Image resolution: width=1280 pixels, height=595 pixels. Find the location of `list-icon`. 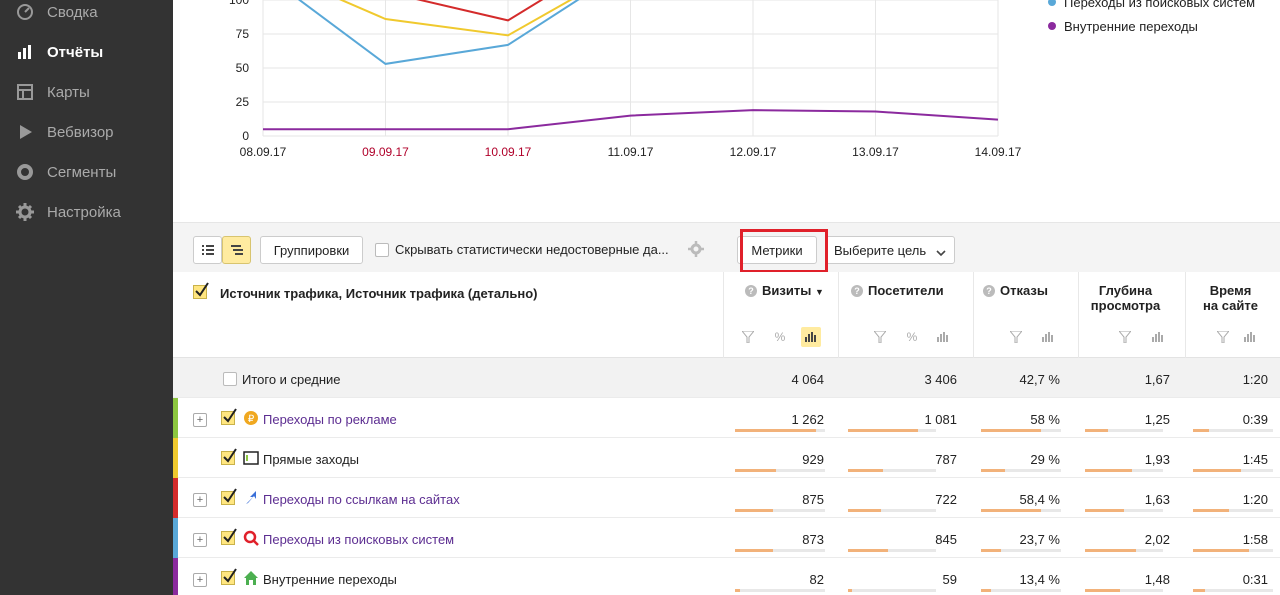

list-icon is located at coordinates (207, 250).